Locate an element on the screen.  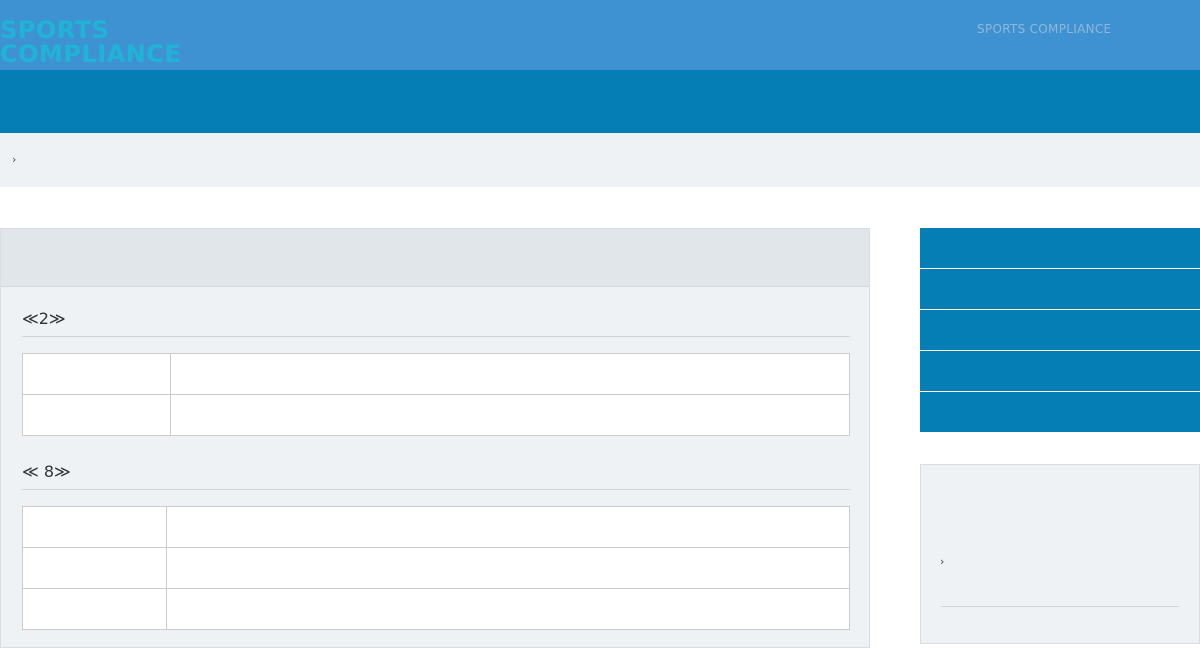
section-title-1: ≪2≫ is located at coordinates (44, 318).